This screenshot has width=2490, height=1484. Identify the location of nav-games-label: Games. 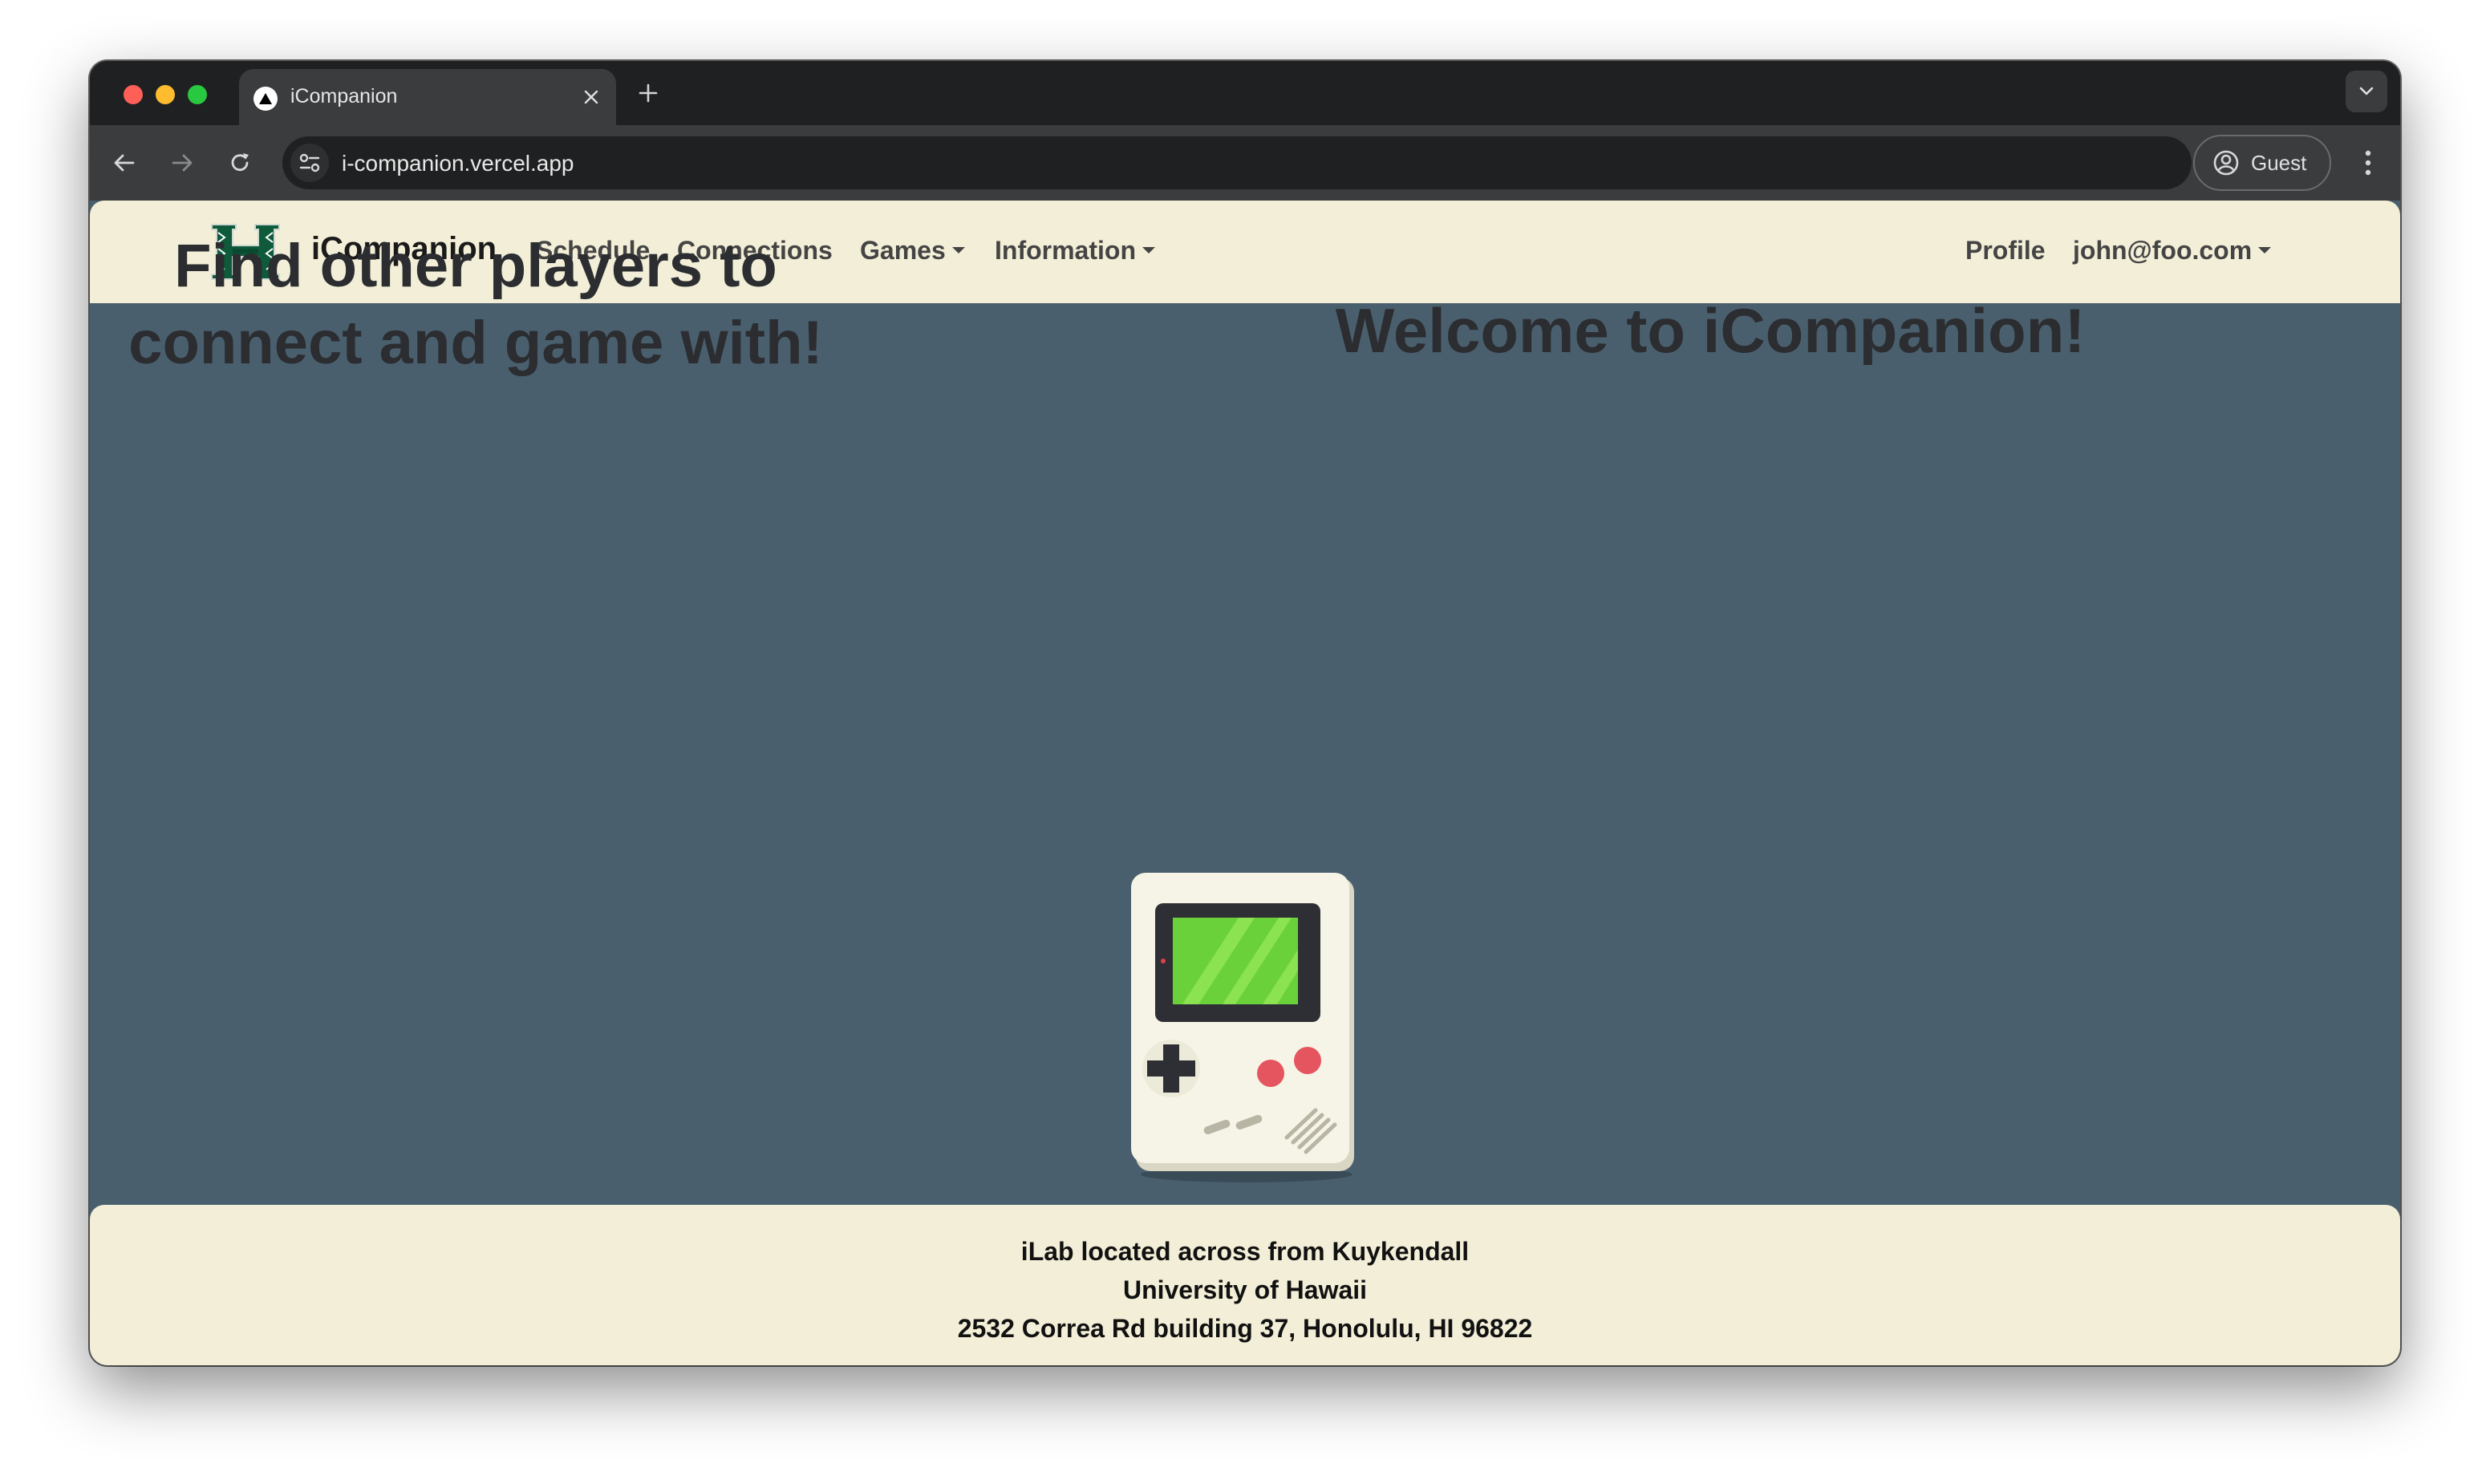
(903, 251).